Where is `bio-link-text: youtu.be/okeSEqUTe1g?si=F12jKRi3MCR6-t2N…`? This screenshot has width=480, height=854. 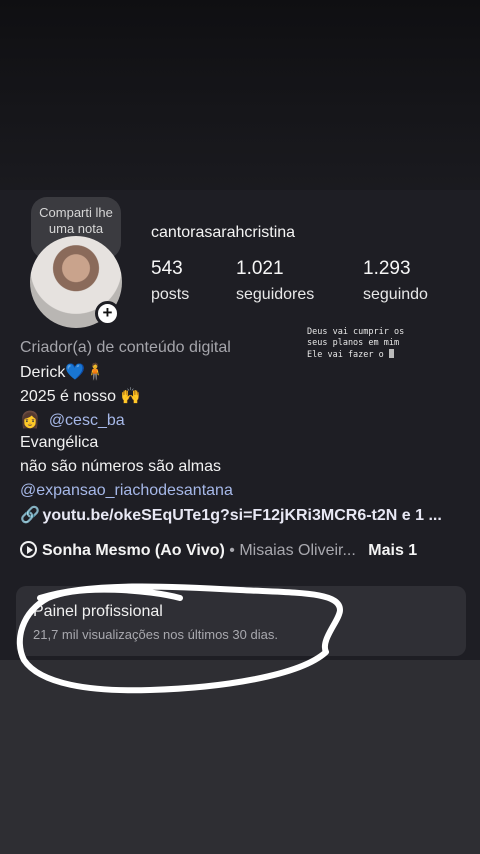
bio-link-text: youtu.be/okeSEqUTe1g?si=F12jKRi3MCR6-t2N… is located at coordinates (242, 515).